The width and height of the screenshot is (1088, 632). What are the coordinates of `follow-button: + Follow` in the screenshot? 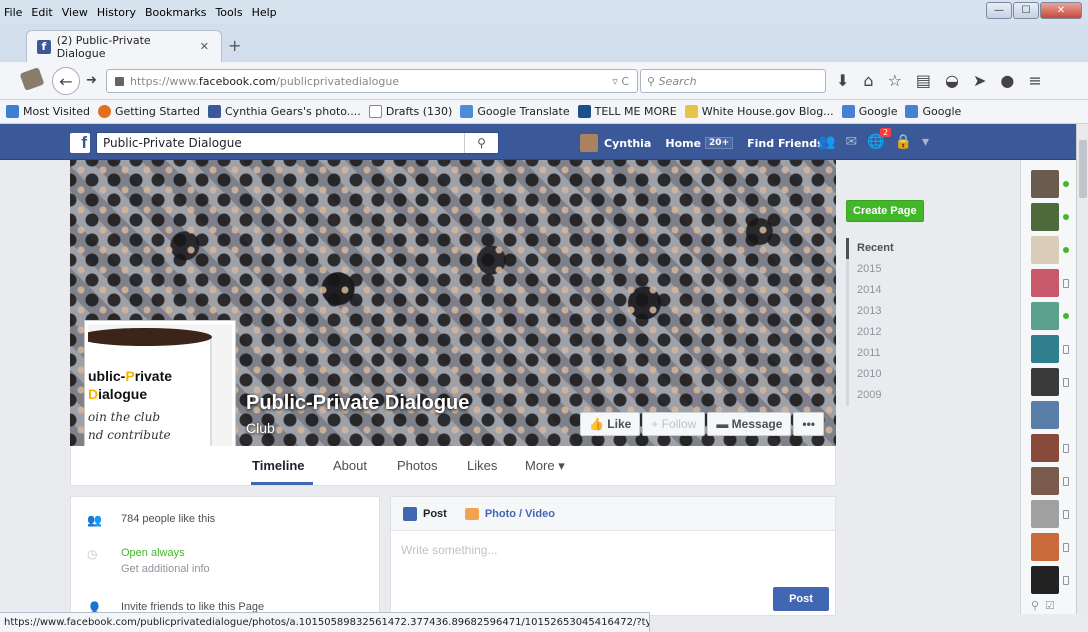 It's located at (674, 424).